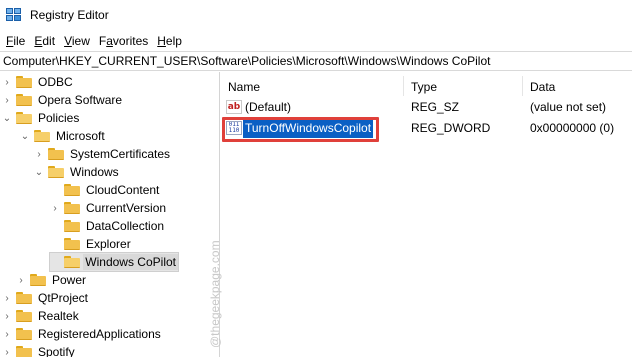 The image size is (632, 357). I want to click on tree-item-label: Policies, so click(59, 118).